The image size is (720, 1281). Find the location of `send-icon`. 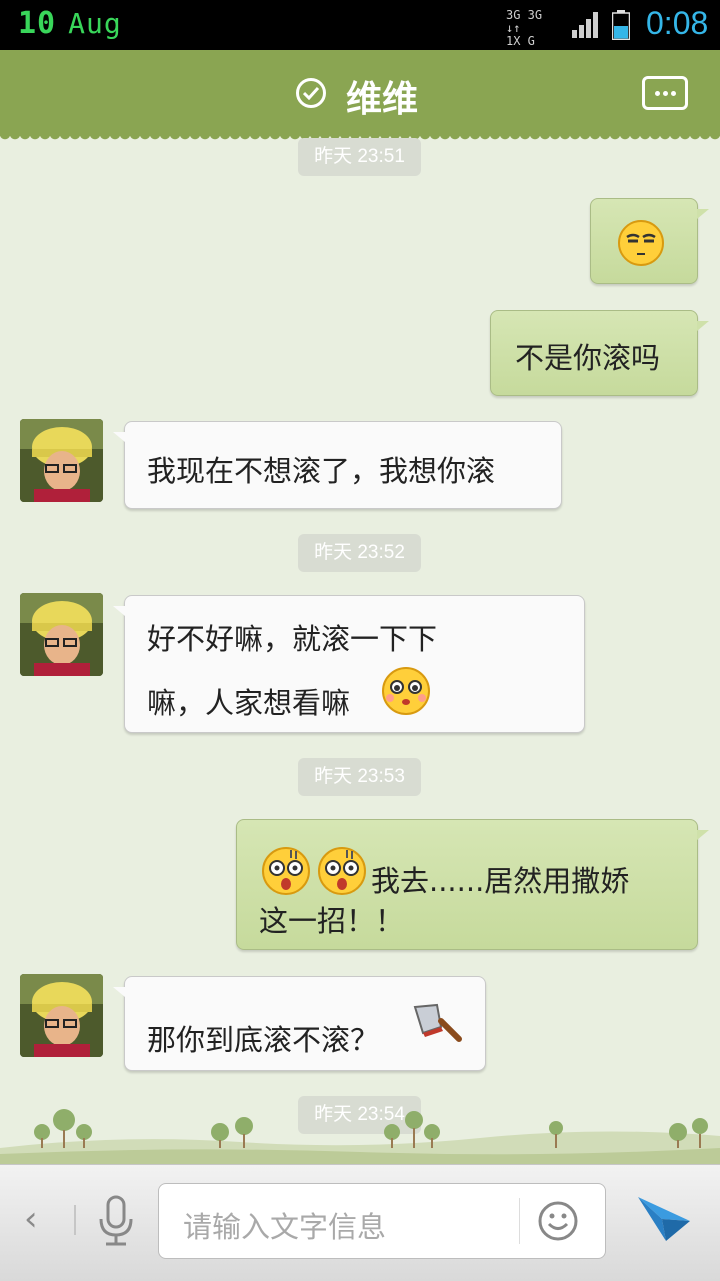

send-icon is located at coordinates (664, 1220).